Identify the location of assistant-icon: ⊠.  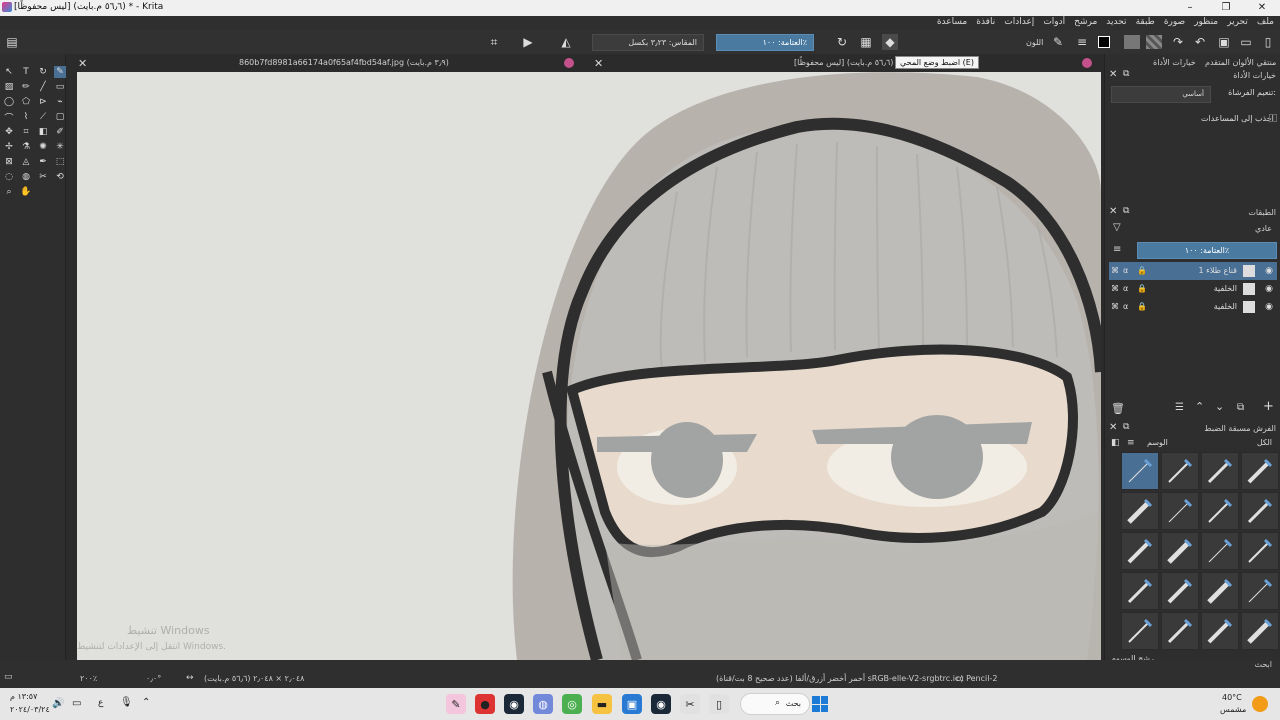
(9, 162).